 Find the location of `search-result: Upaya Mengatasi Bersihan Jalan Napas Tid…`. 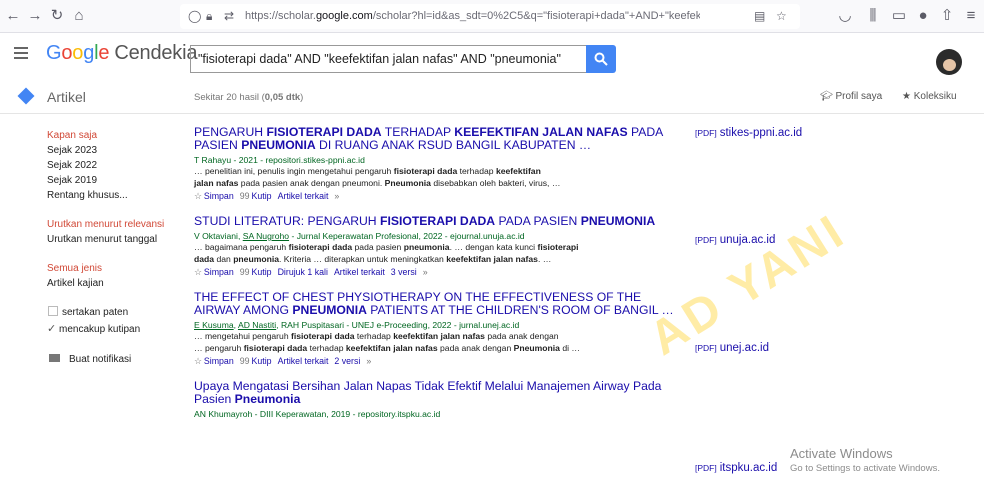

search-result: Upaya Mengatasi Bersihan Jalan Napas Tid… is located at coordinates (434, 400).